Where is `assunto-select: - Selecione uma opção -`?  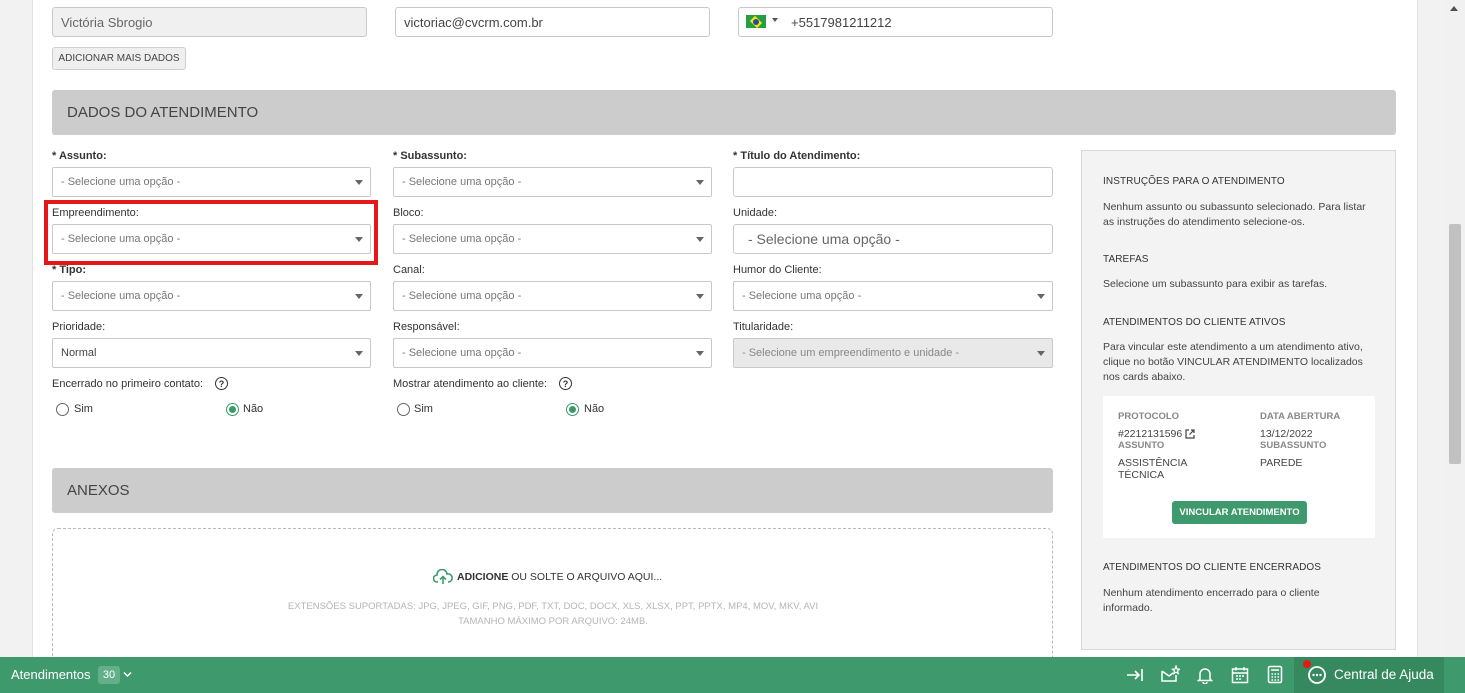 assunto-select: - Selecione uma opção - is located at coordinates (211, 182).